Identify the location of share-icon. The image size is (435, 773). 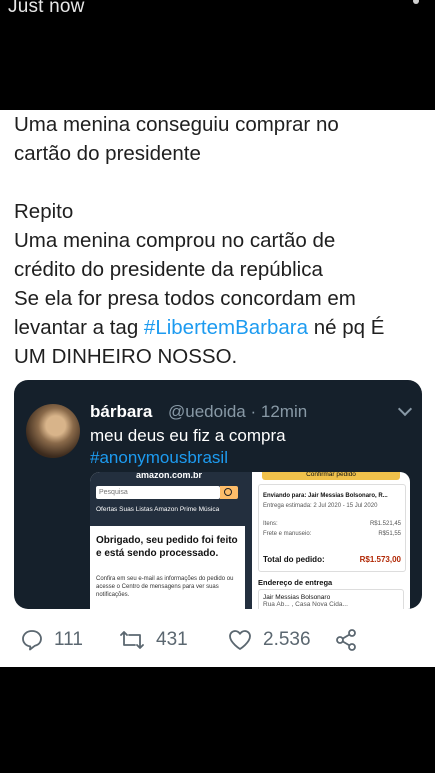
(346, 640).